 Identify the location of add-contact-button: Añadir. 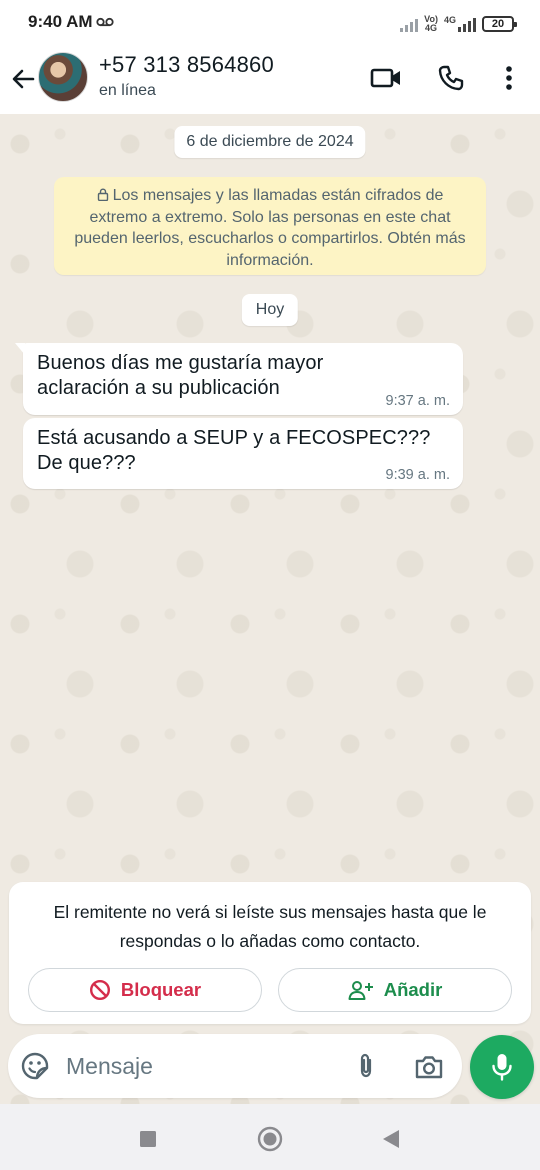
(395, 990).